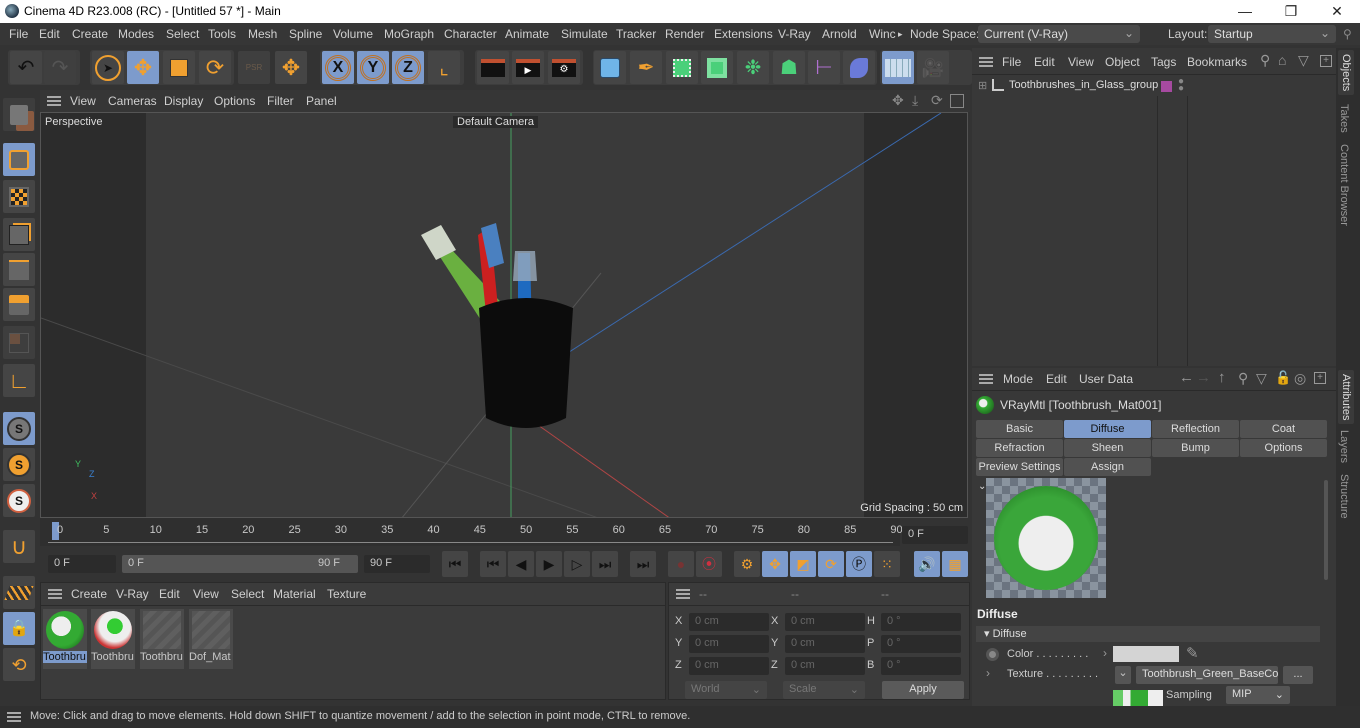 This screenshot has height=728, width=1360. What do you see at coordinates (143, 67) in the screenshot?
I see `move-icon: ✥` at bounding box center [143, 67].